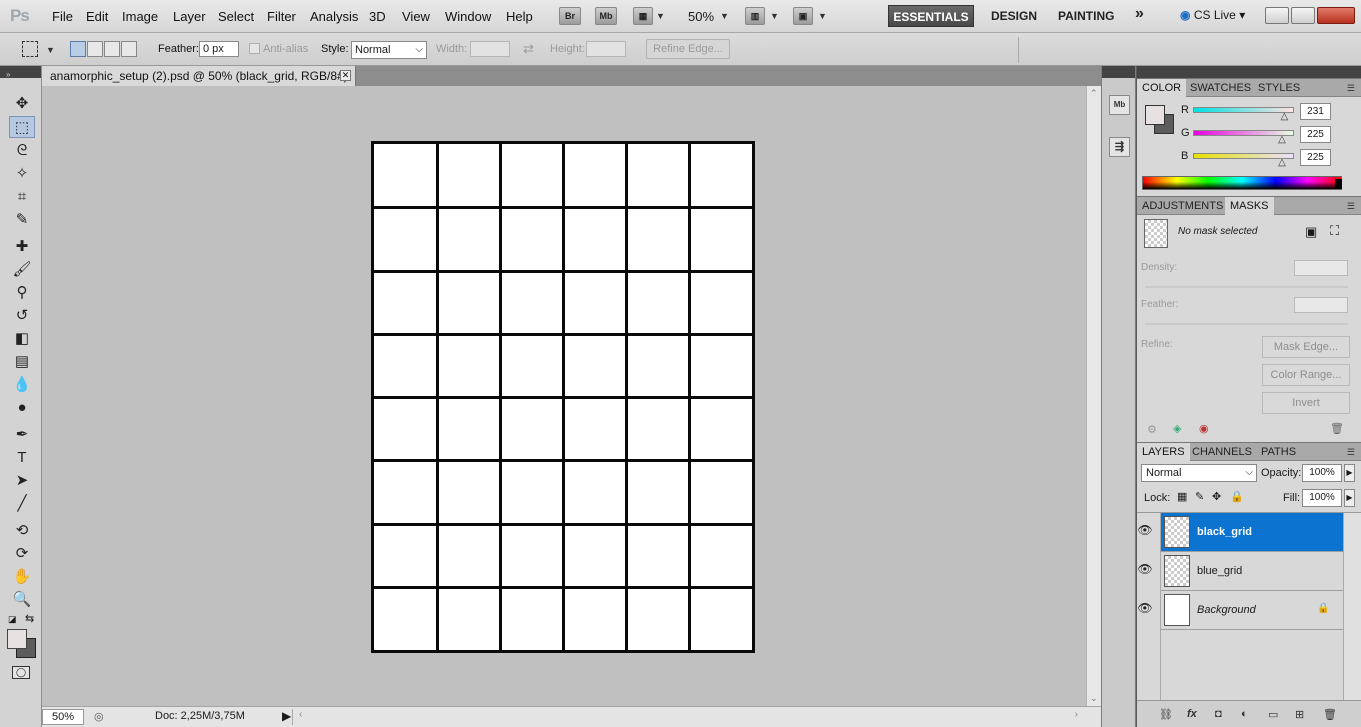 Image resolution: width=1361 pixels, height=727 pixels. Describe the element at coordinates (219, 49) in the screenshot. I see `feather-input: 0 px` at that location.